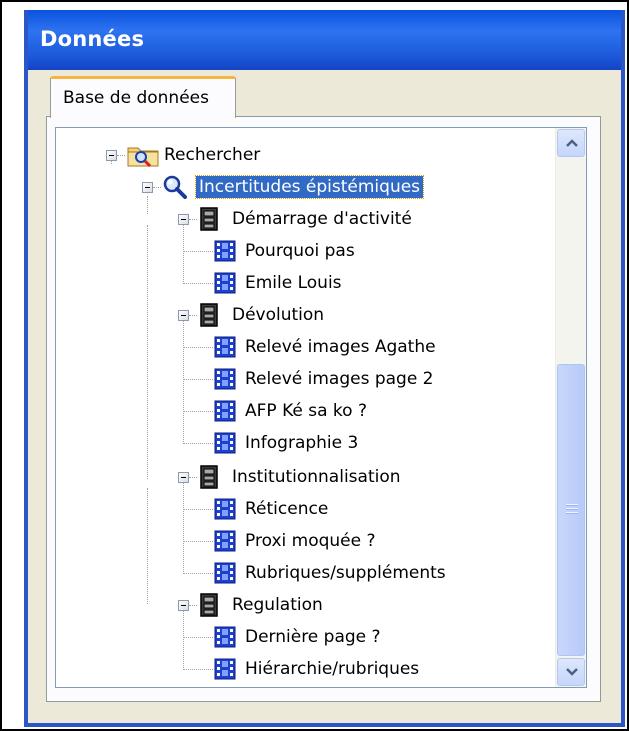 Image resolution: width=629 pixels, height=731 pixels. Describe the element at coordinates (175, 187) in the screenshot. I see `magnifier-icon` at that location.